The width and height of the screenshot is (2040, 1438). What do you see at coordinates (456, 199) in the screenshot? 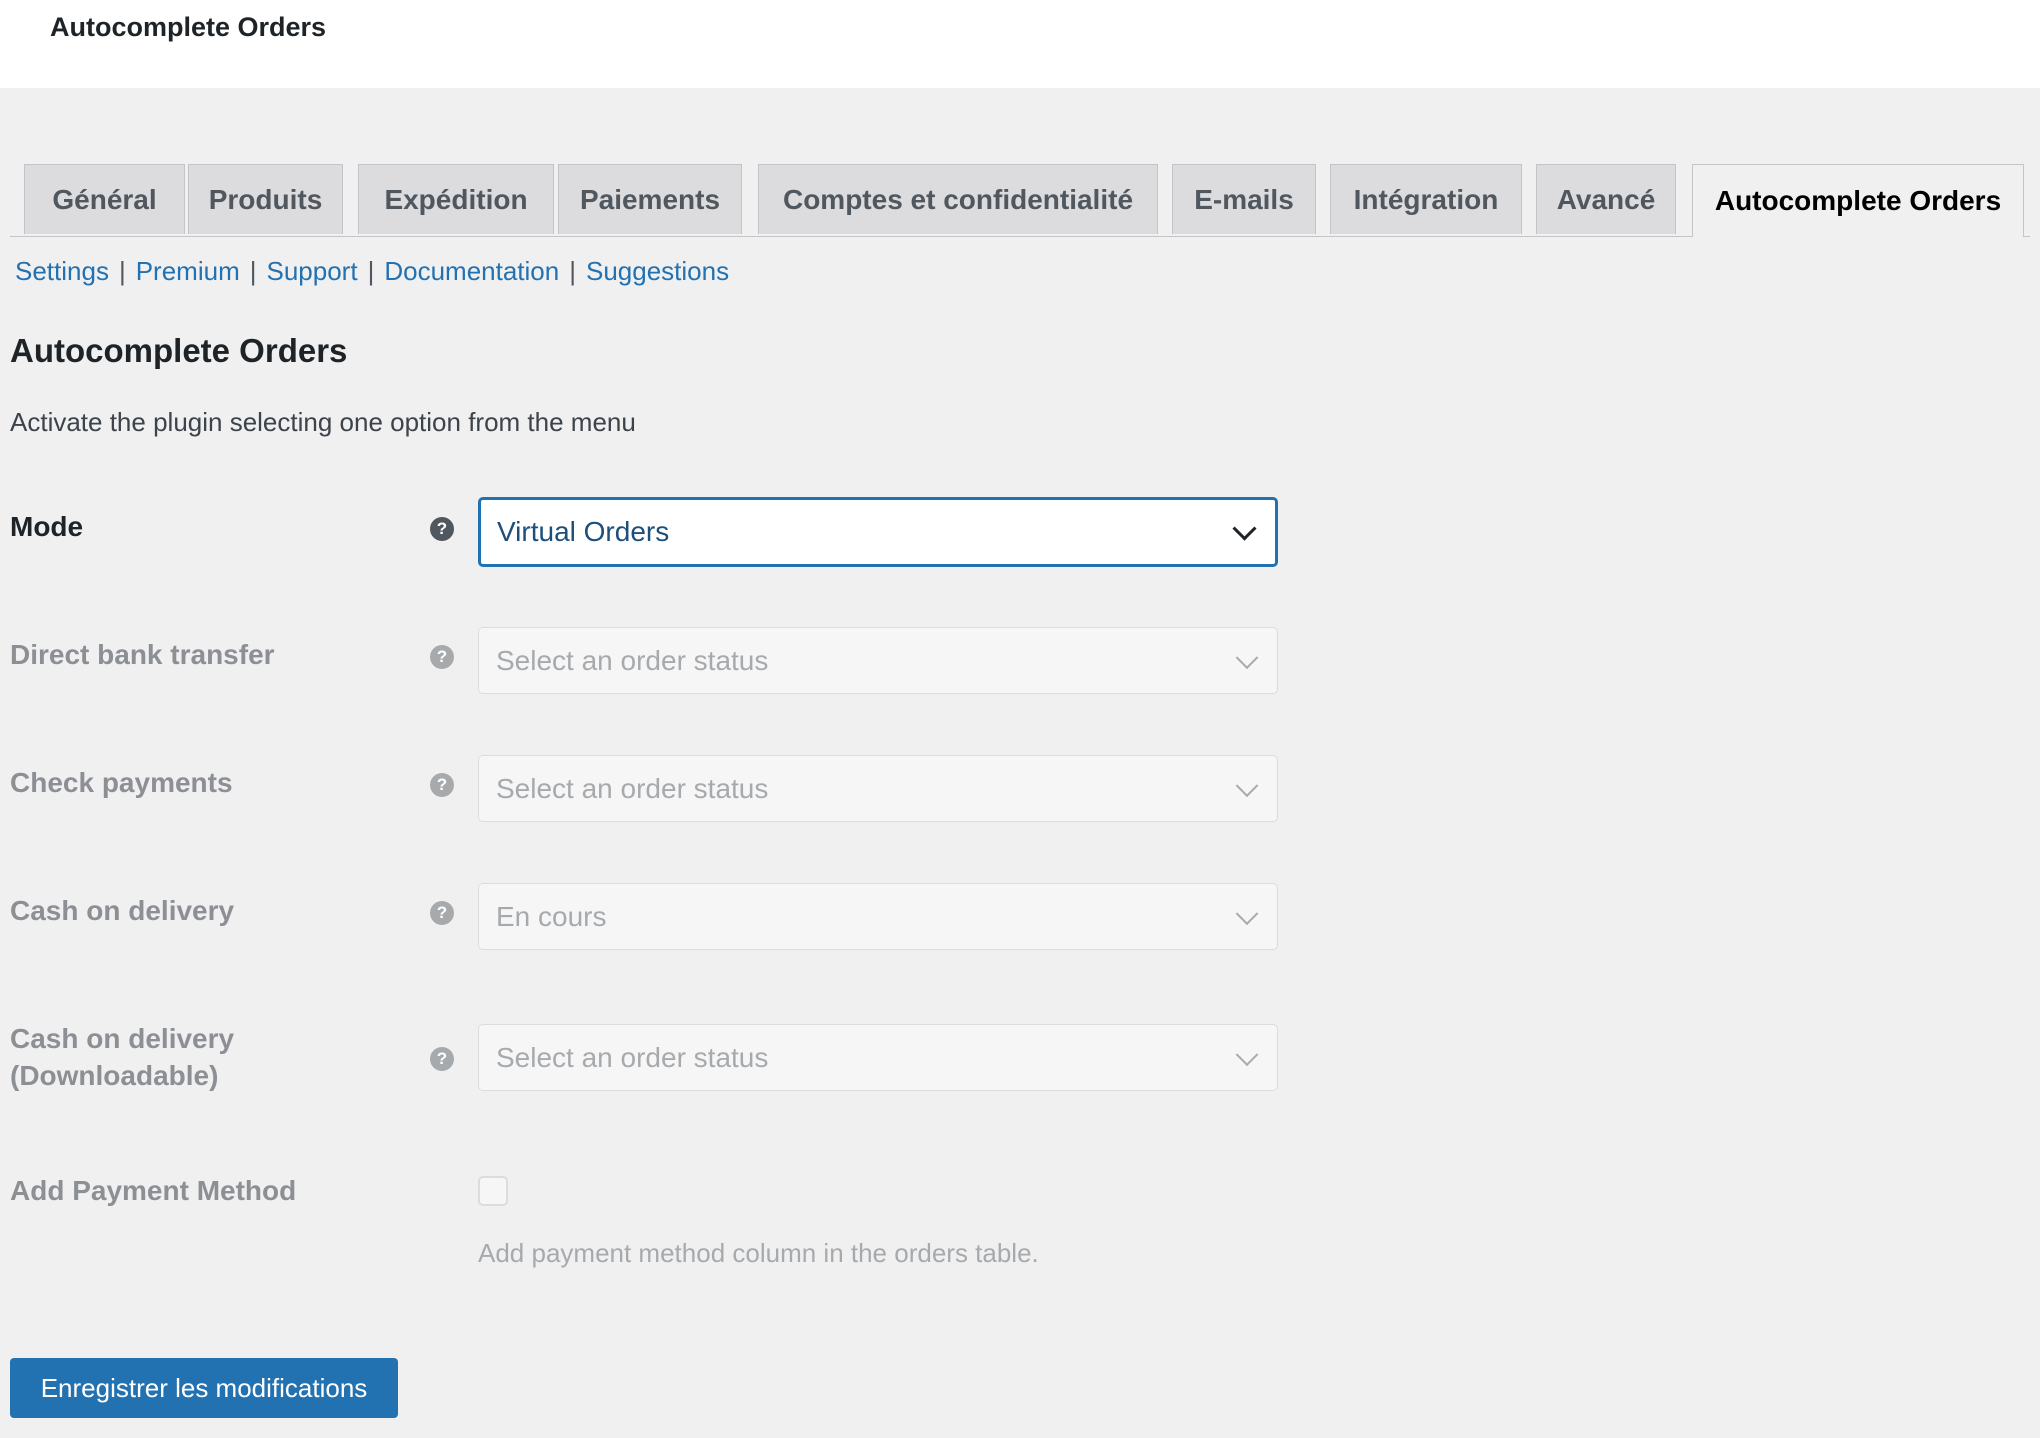
I see `tab-expedition: Expédition` at bounding box center [456, 199].